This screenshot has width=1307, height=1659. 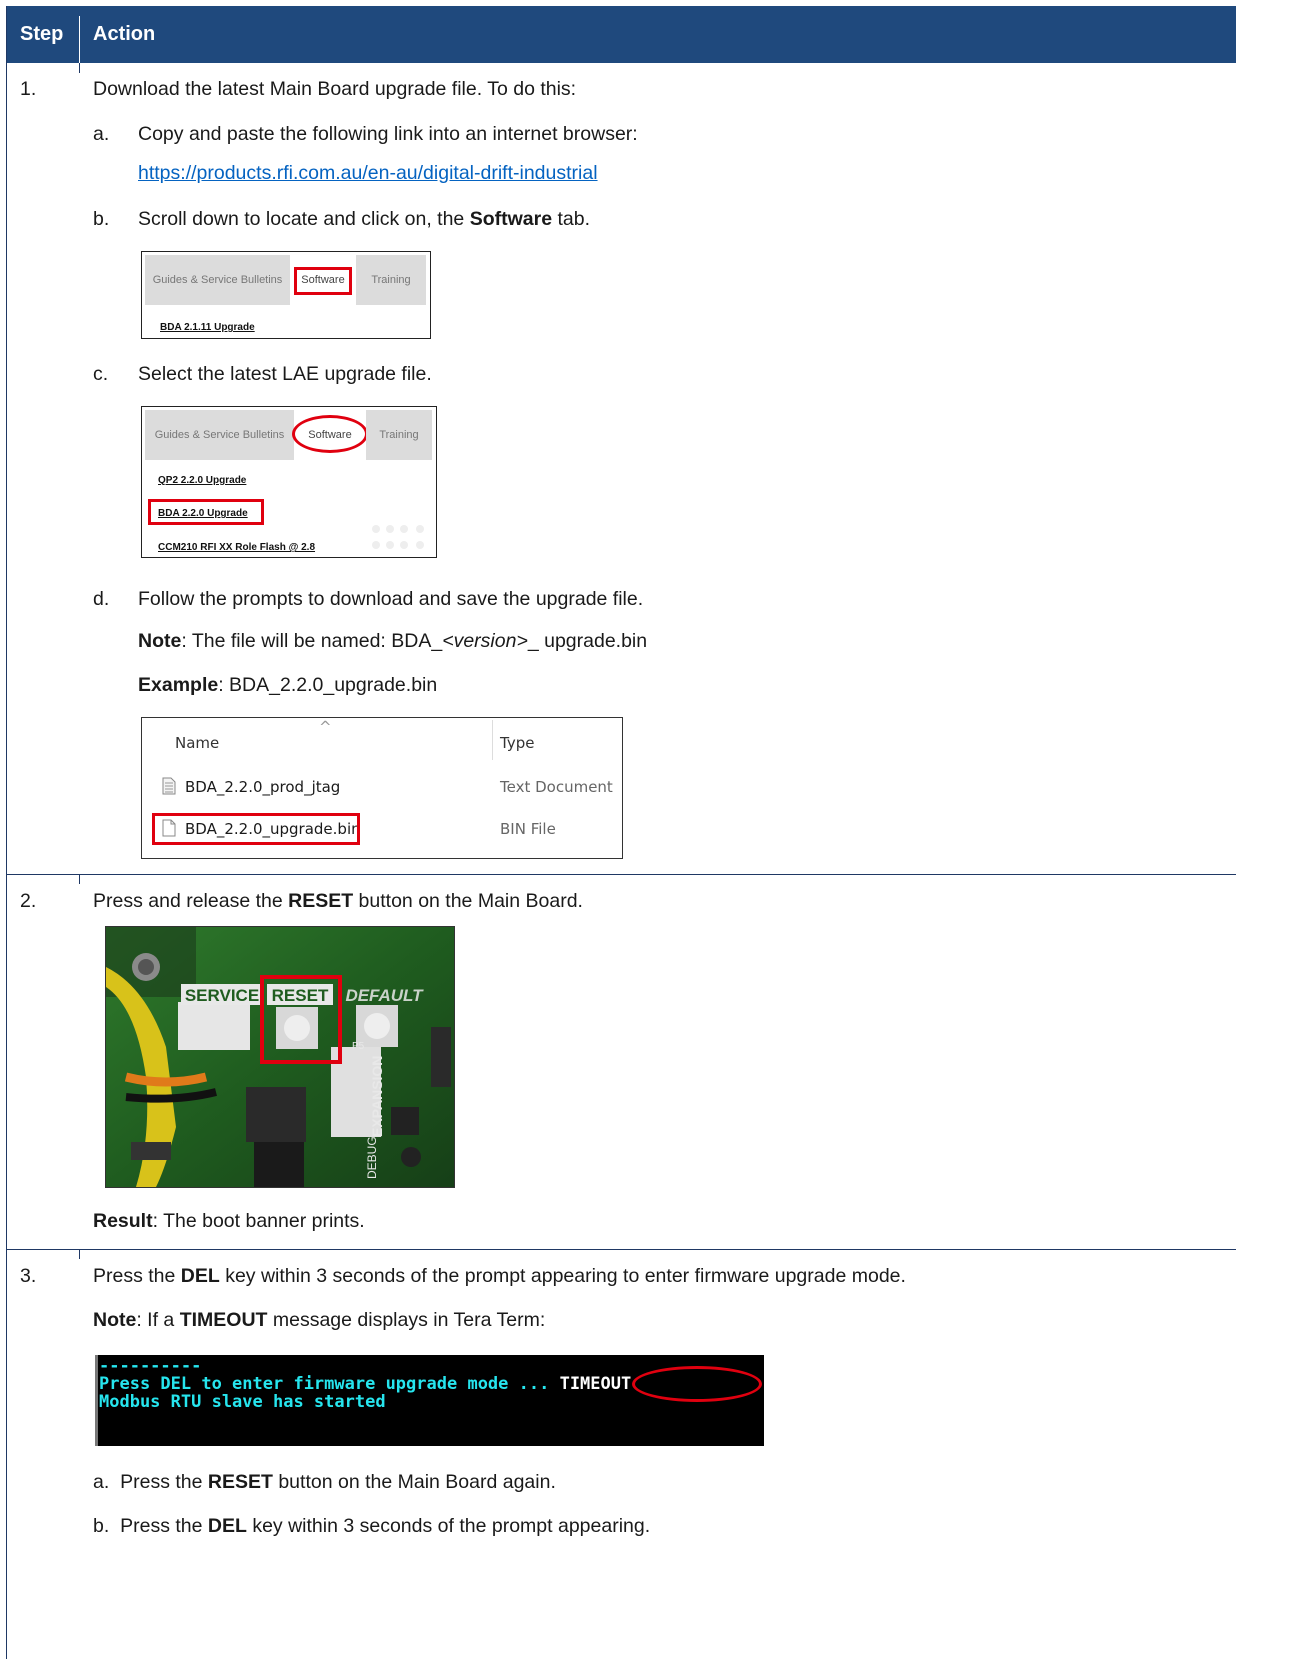 I want to click on upgrade-item: CCM210 RFI XX Role Flash @ 2.8, so click(x=237, y=547).